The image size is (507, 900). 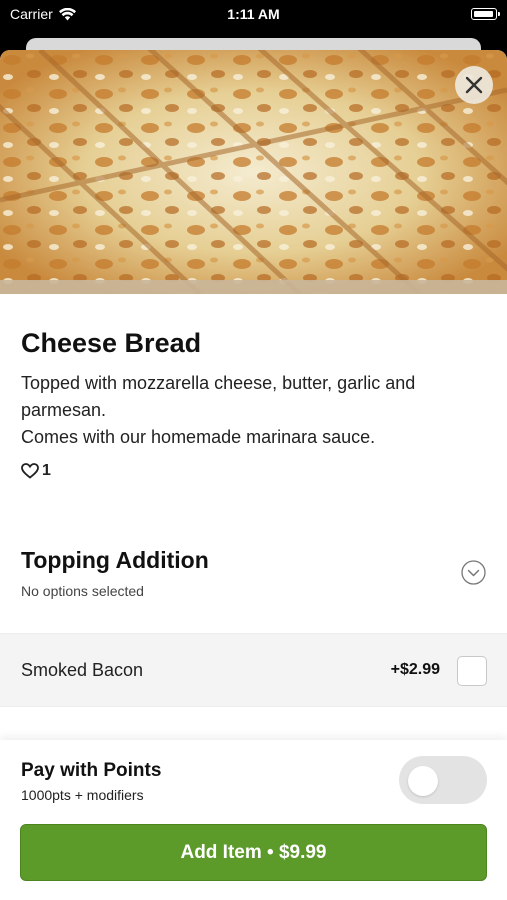 What do you see at coordinates (198, 437) in the screenshot?
I see `item-description-line: Comes with our homemade marinara sauce.` at bounding box center [198, 437].